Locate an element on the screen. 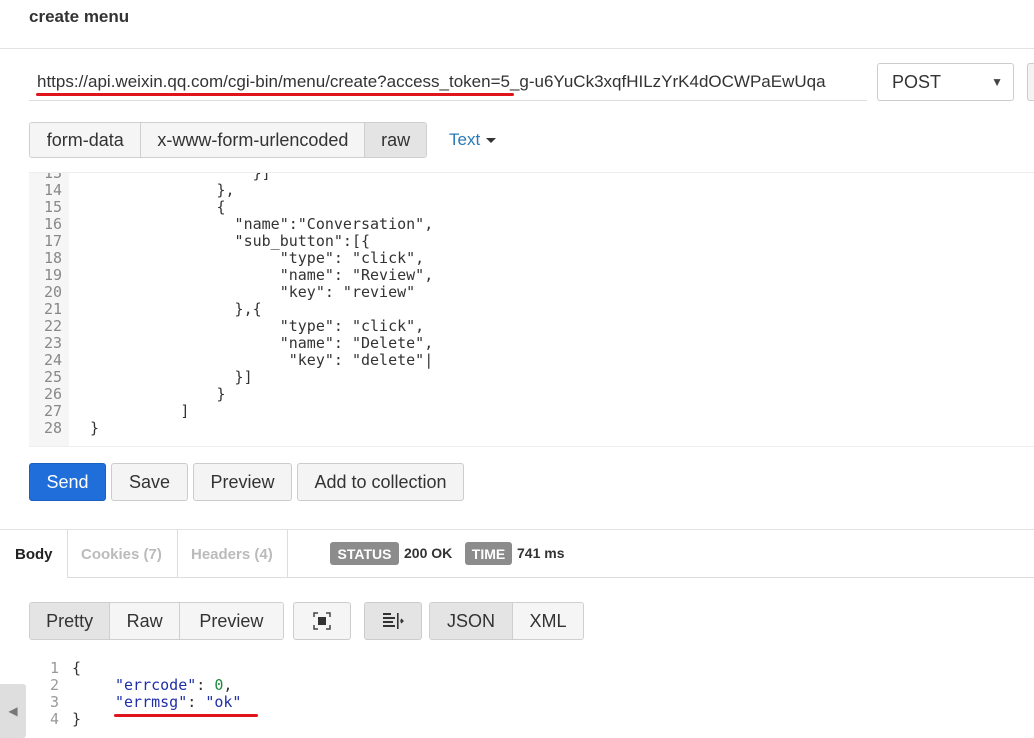 The width and height of the screenshot is (1034, 738). code-line: 20 "key": "review" is located at coordinates (222, 292).